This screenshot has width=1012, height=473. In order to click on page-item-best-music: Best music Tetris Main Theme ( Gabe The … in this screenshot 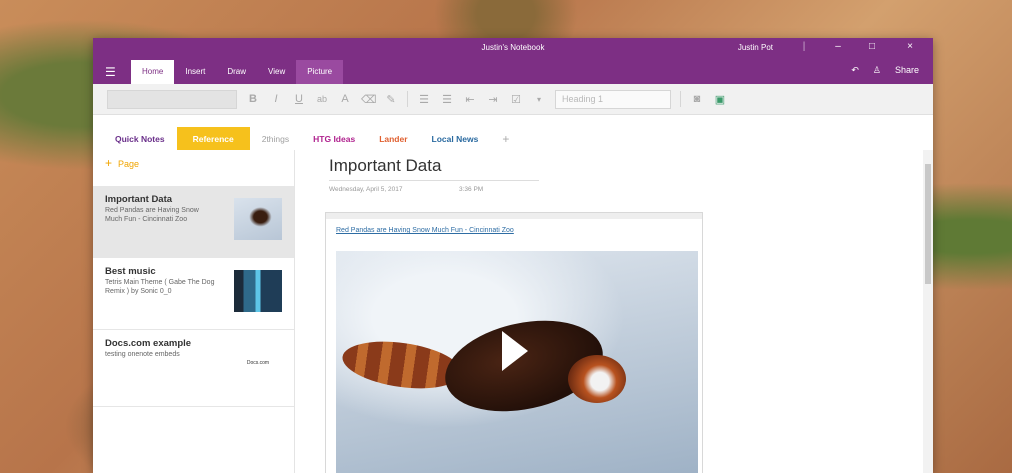, I will do `click(193, 294)`.